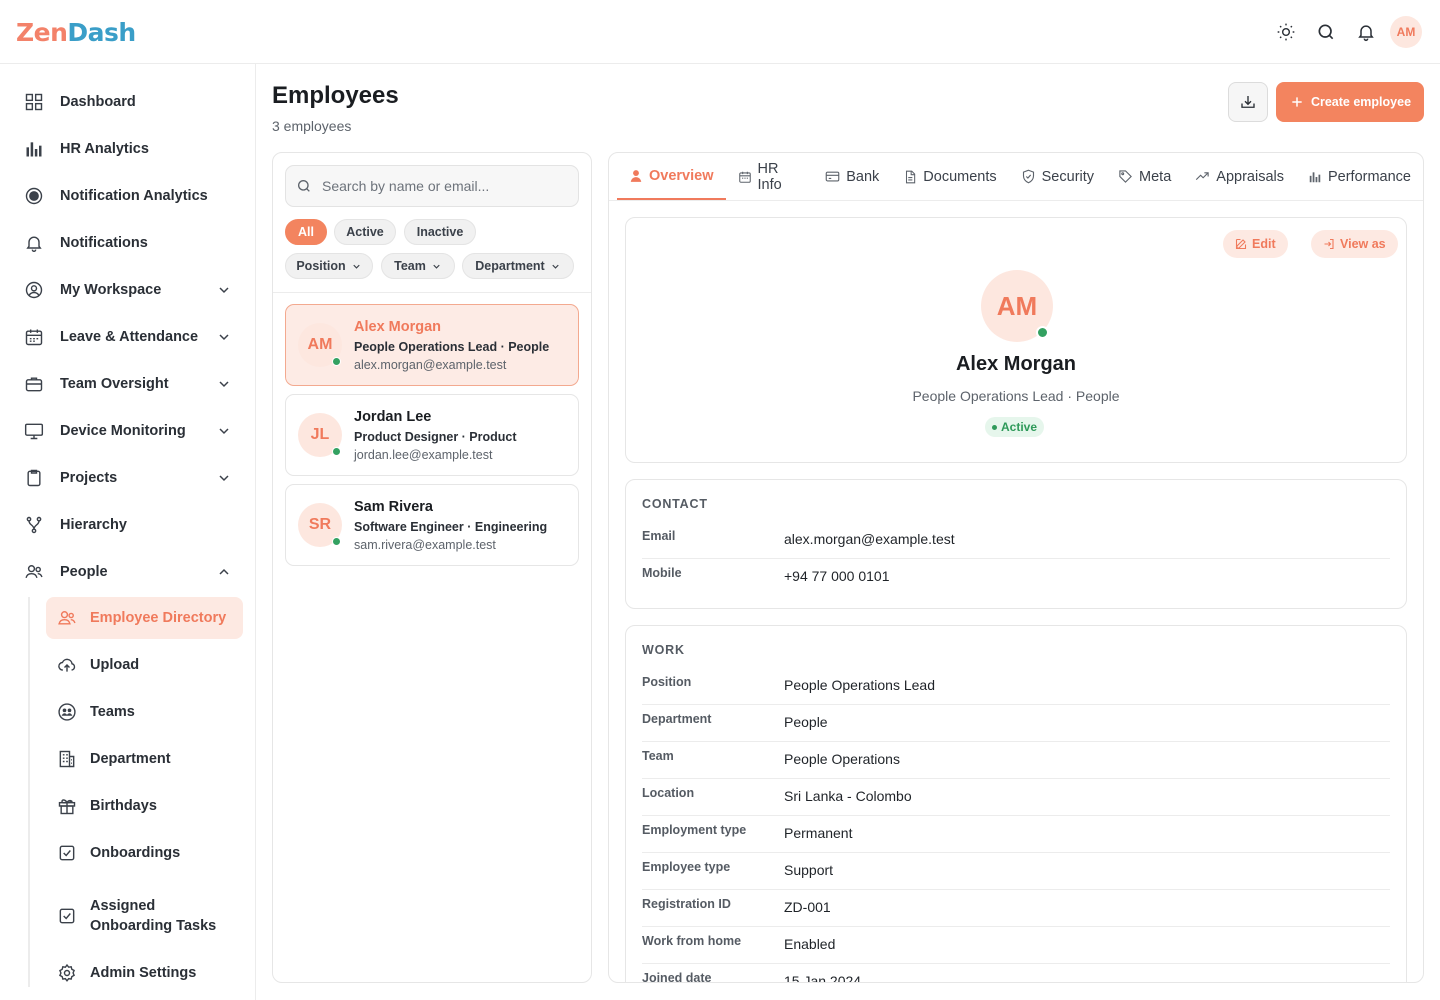 The height and width of the screenshot is (1000, 1440). What do you see at coordinates (1028, 176) in the screenshot?
I see `shield-icon` at bounding box center [1028, 176].